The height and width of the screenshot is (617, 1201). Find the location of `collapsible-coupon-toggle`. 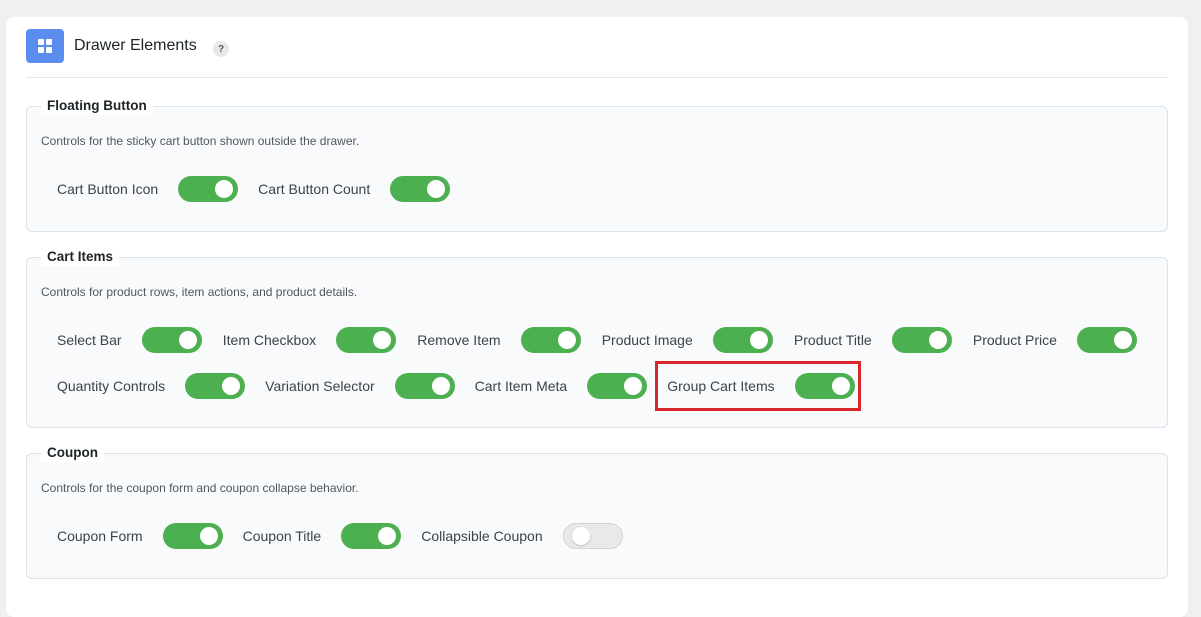

collapsible-coupon-toggle is located at coordinates (592, 536).